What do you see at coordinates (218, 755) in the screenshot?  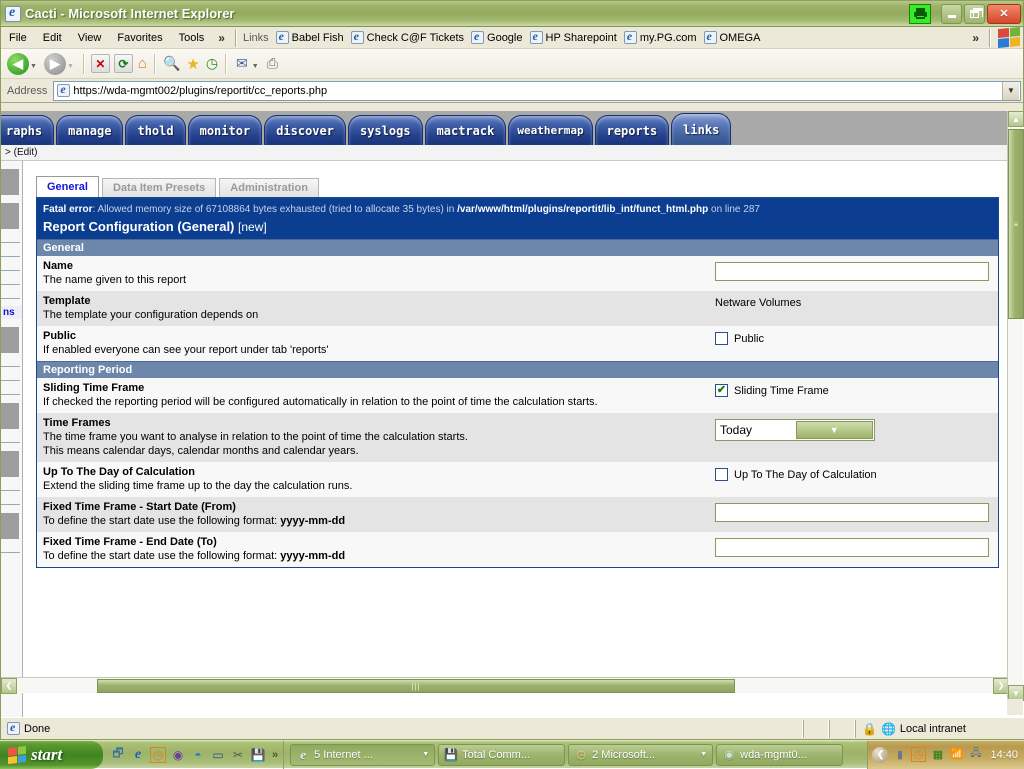 I see `window-icon: ▭` at bounding box center [218, 755].